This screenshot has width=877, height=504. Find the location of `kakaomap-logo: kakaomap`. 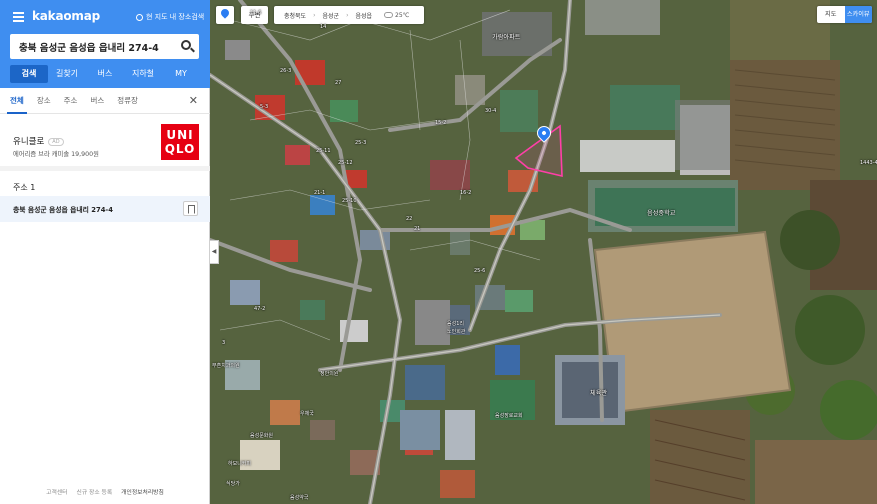

kakaomap-logo: kakaomap is located at coordinates (66, 16).